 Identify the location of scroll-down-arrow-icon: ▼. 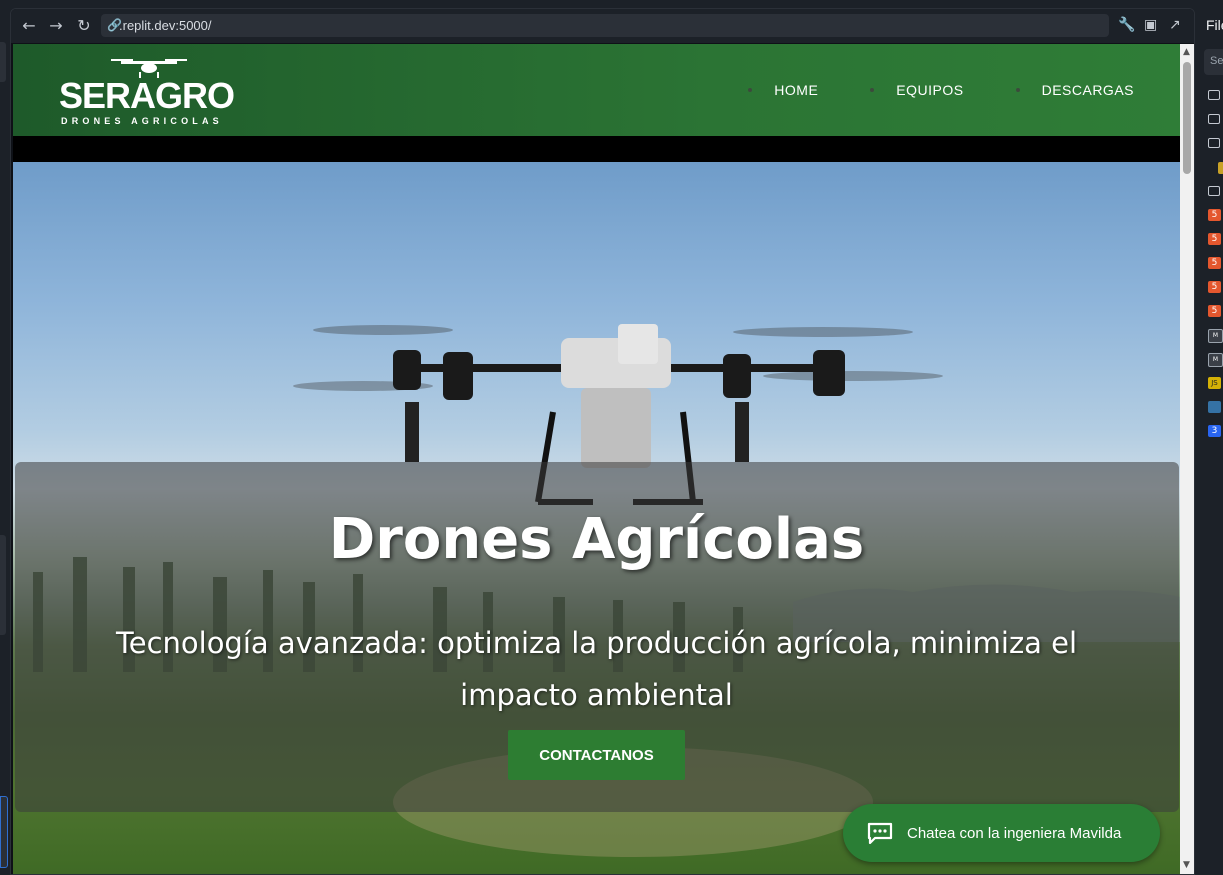
(1186, 865).